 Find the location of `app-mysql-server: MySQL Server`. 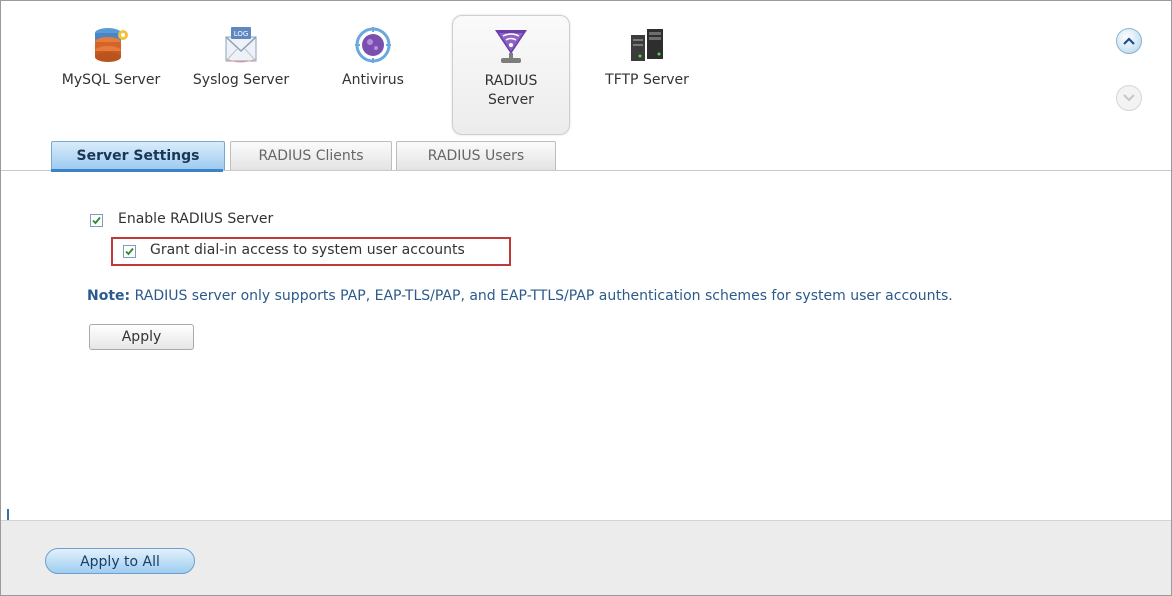

app-mysql-server: MySQL Server is located at coordinates (111, 74).